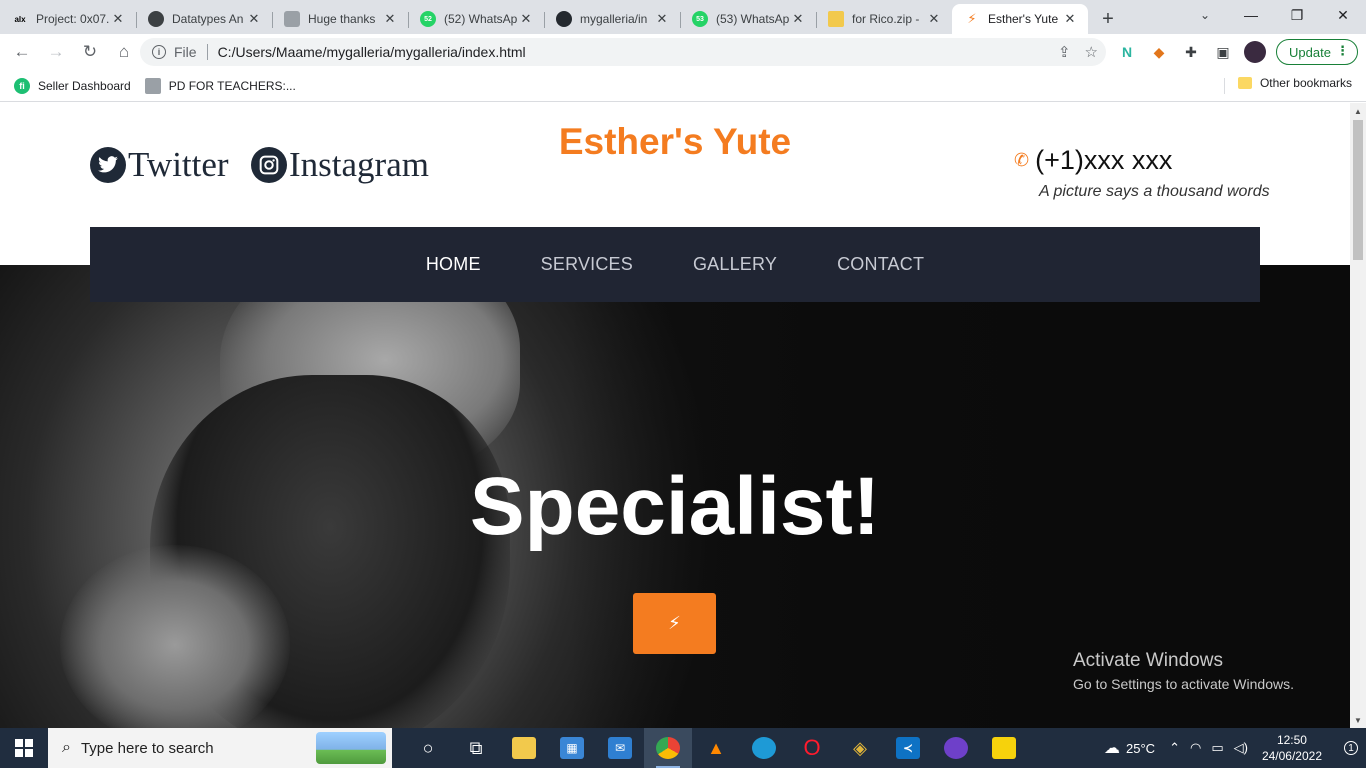 The image size is (1366, 768). I want to click on info-icon: i, so click(159, 52).